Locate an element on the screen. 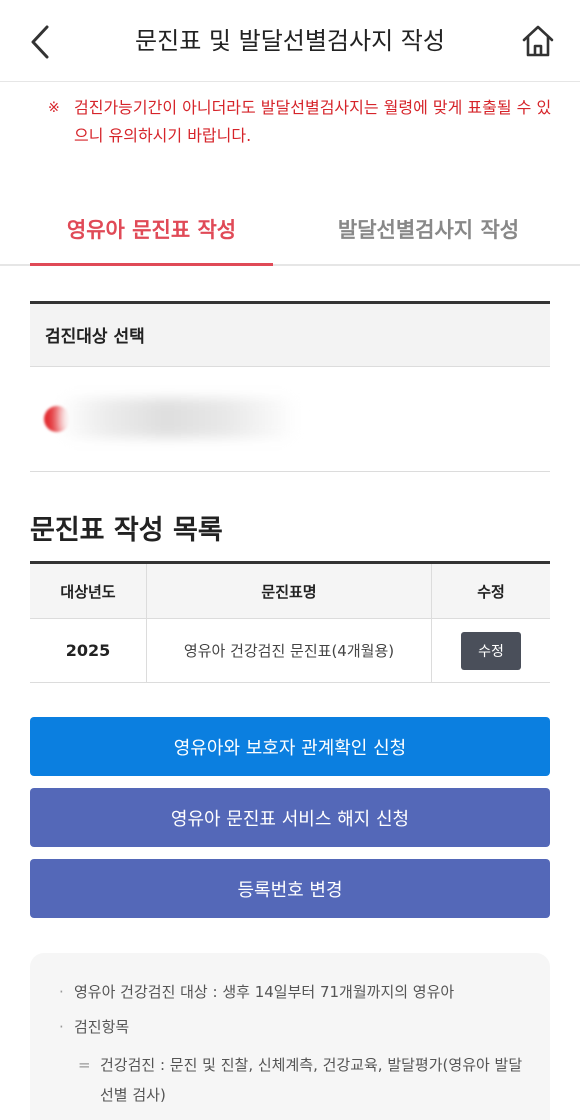 The image size is (580, 1120). home-button is located at coordinates (538, 41).